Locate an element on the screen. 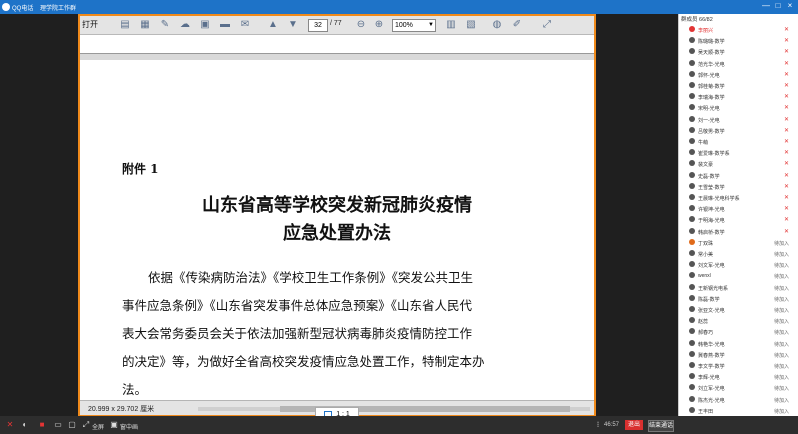 The width and height of the screenshot is (798, 434). member-name: 李丽兴 is located at coordinates (706, 31).